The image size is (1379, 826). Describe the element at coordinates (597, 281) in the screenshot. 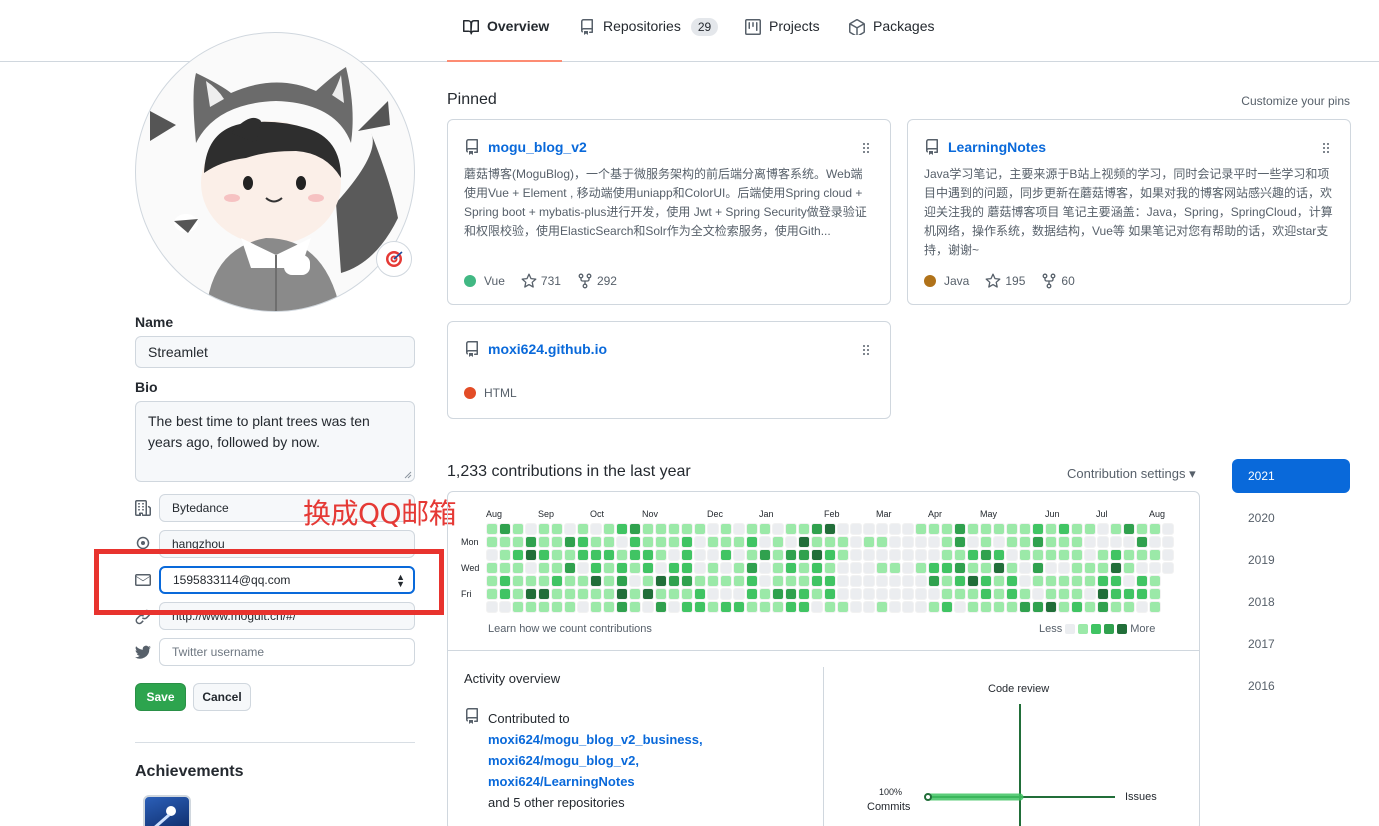

I see `repo-forks: 292` at that location.